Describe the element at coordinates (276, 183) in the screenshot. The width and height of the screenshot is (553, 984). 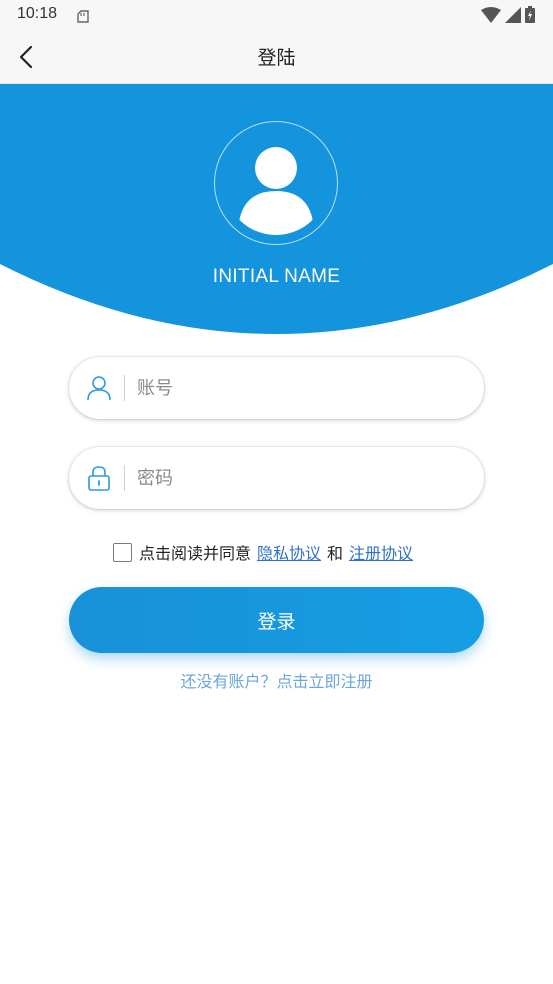
I see `user-avatar-icon` at that location.